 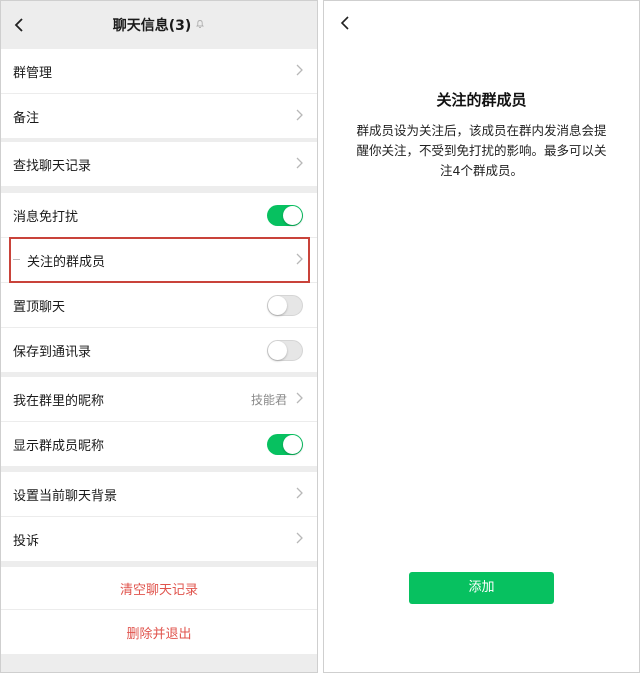 I want to click on row-label: 消息免打扰, so click(x=46, y=217).